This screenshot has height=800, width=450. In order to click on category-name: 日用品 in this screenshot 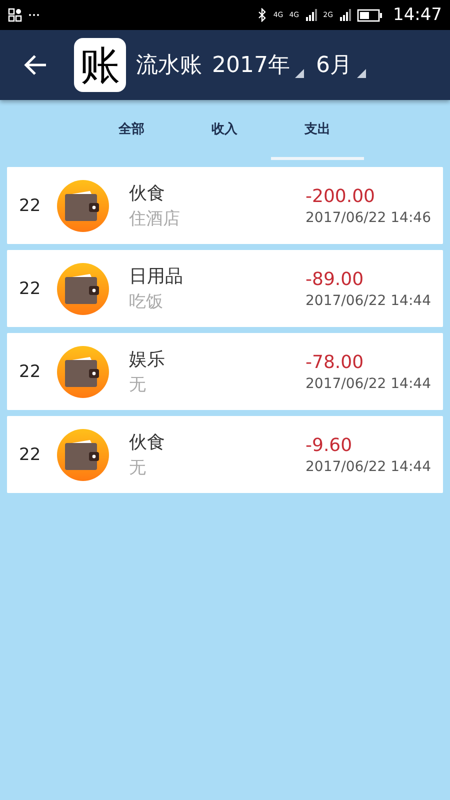, I will do `click(156, 276)`.